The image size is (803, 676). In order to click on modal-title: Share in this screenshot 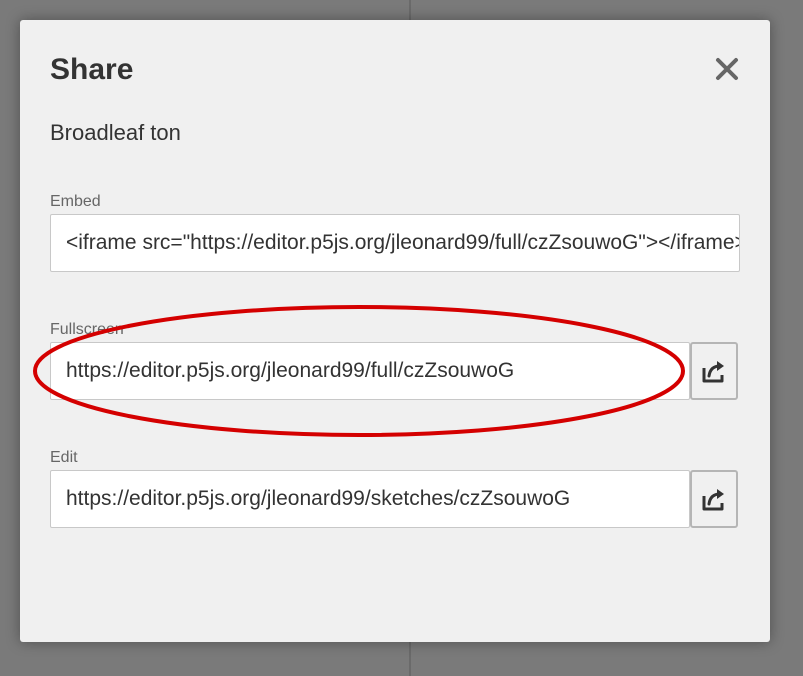, I will do `click(92, 69)`.